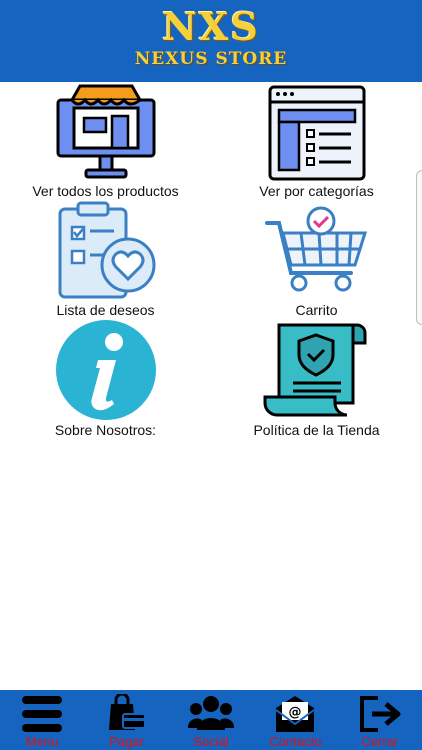 This screenshot has width=422, height=750. I want to click on shopping-bag-card-icon, so click(127, 712).